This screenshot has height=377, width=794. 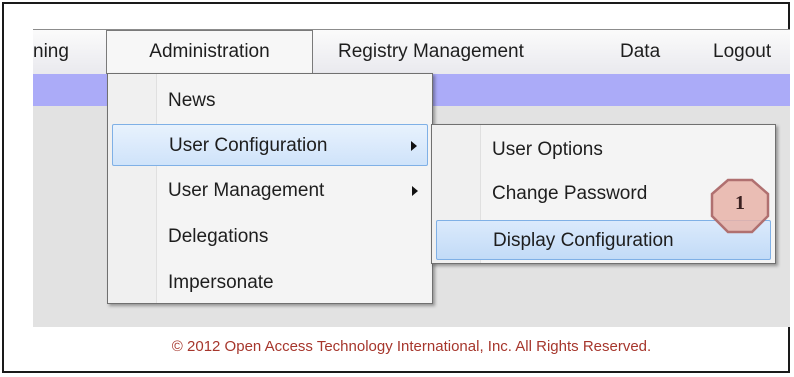 I want to click on submenu-item-label: Change Password, so click(x=570, y=193).